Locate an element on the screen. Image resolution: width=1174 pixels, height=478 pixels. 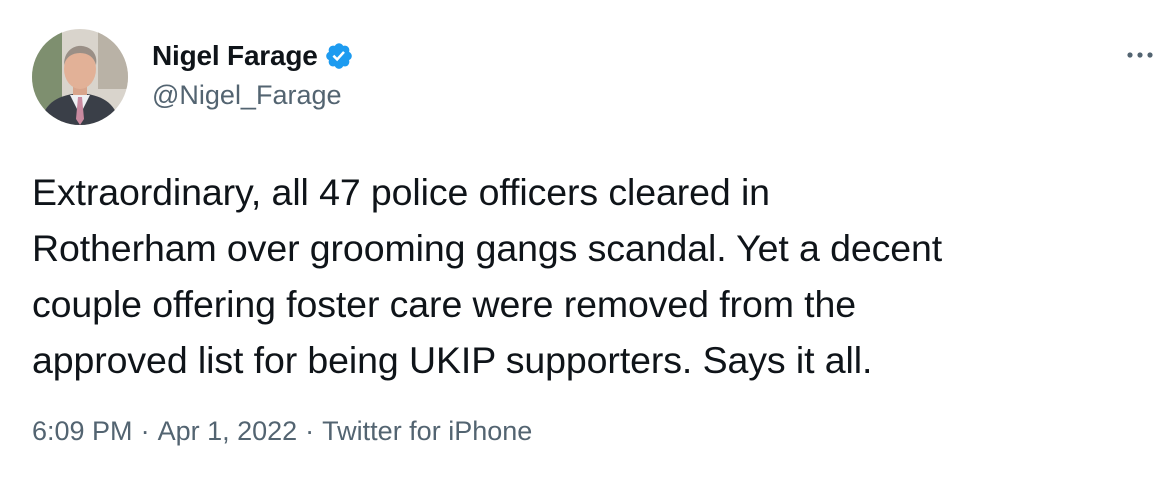
avatar is located at coordinates (80, 77).